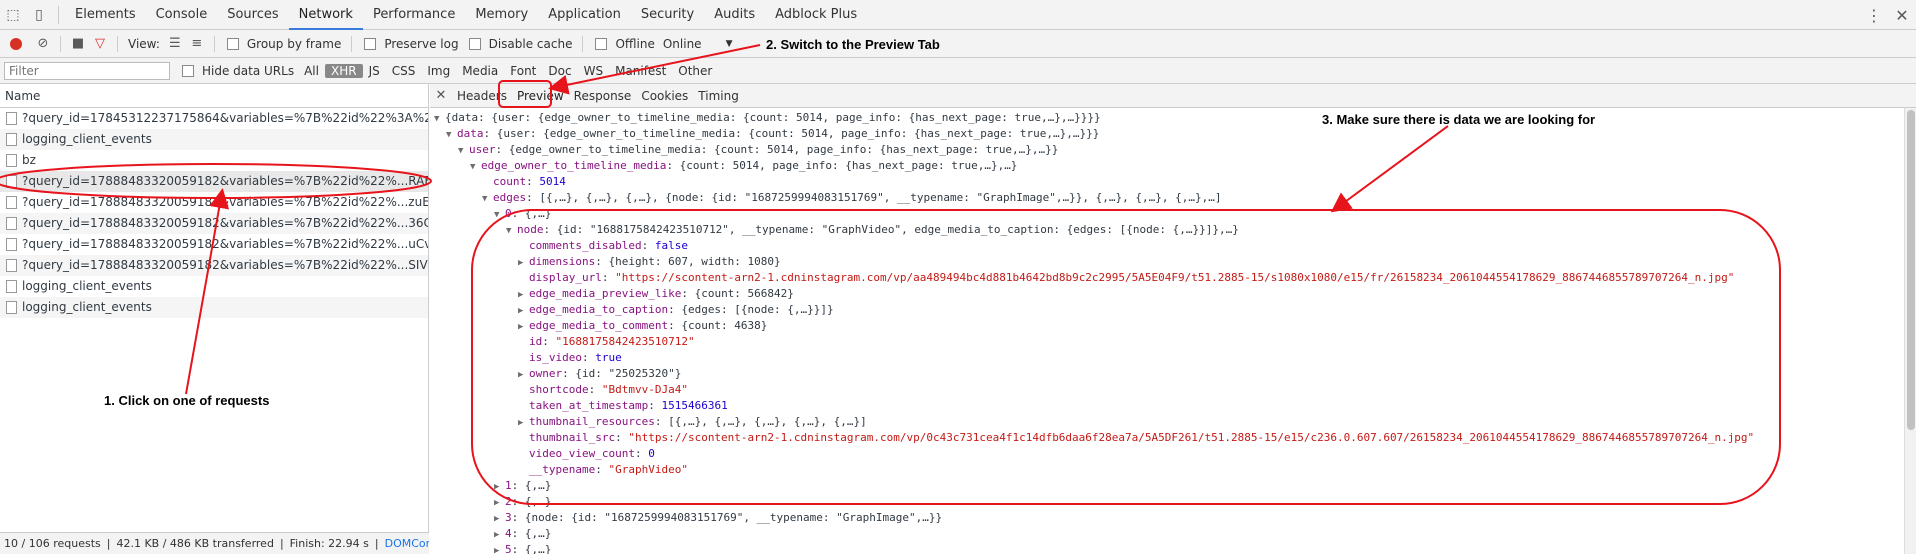  I want to click on close-icon: ✕, so click(441, 95).